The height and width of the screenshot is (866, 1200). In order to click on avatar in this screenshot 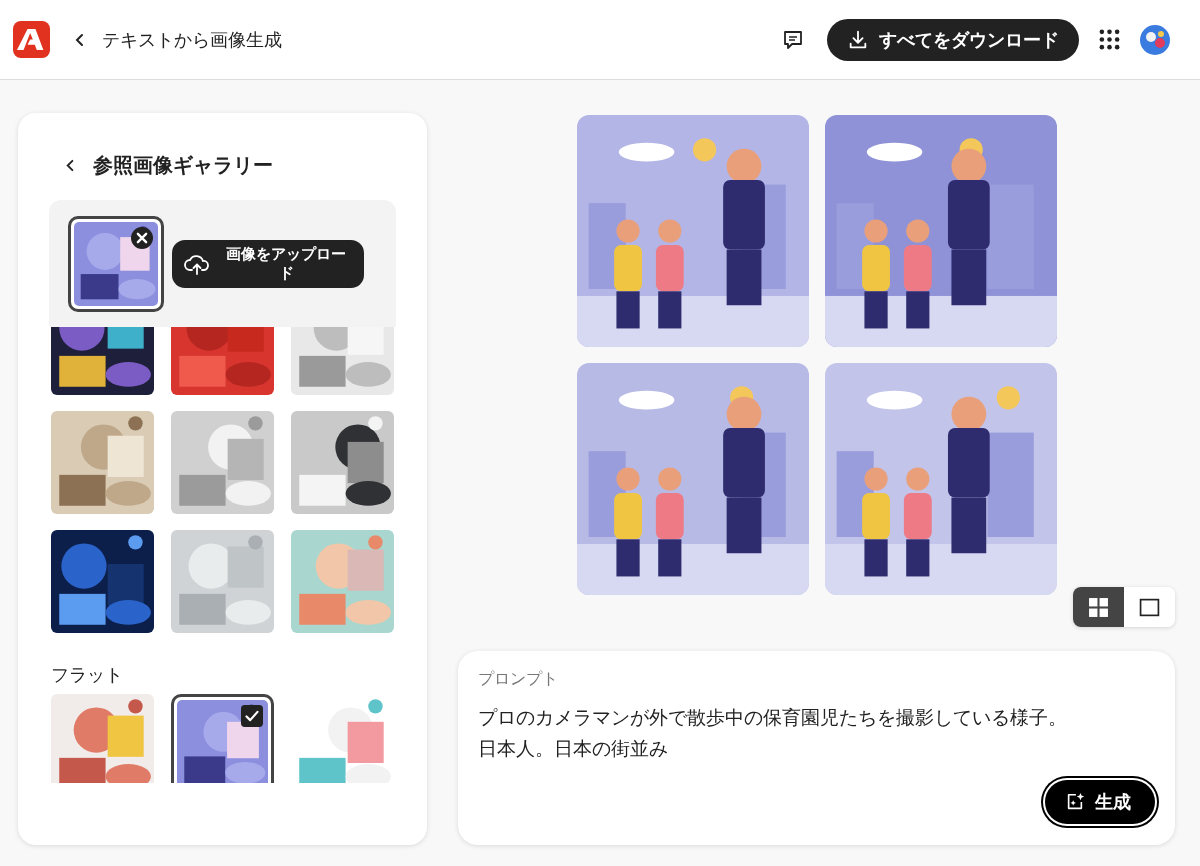, I will do `click(1155, 39)`.